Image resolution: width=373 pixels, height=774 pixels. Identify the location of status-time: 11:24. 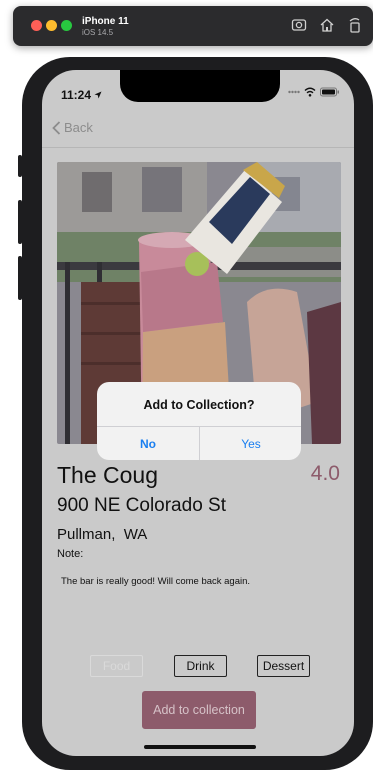
(81, 95).